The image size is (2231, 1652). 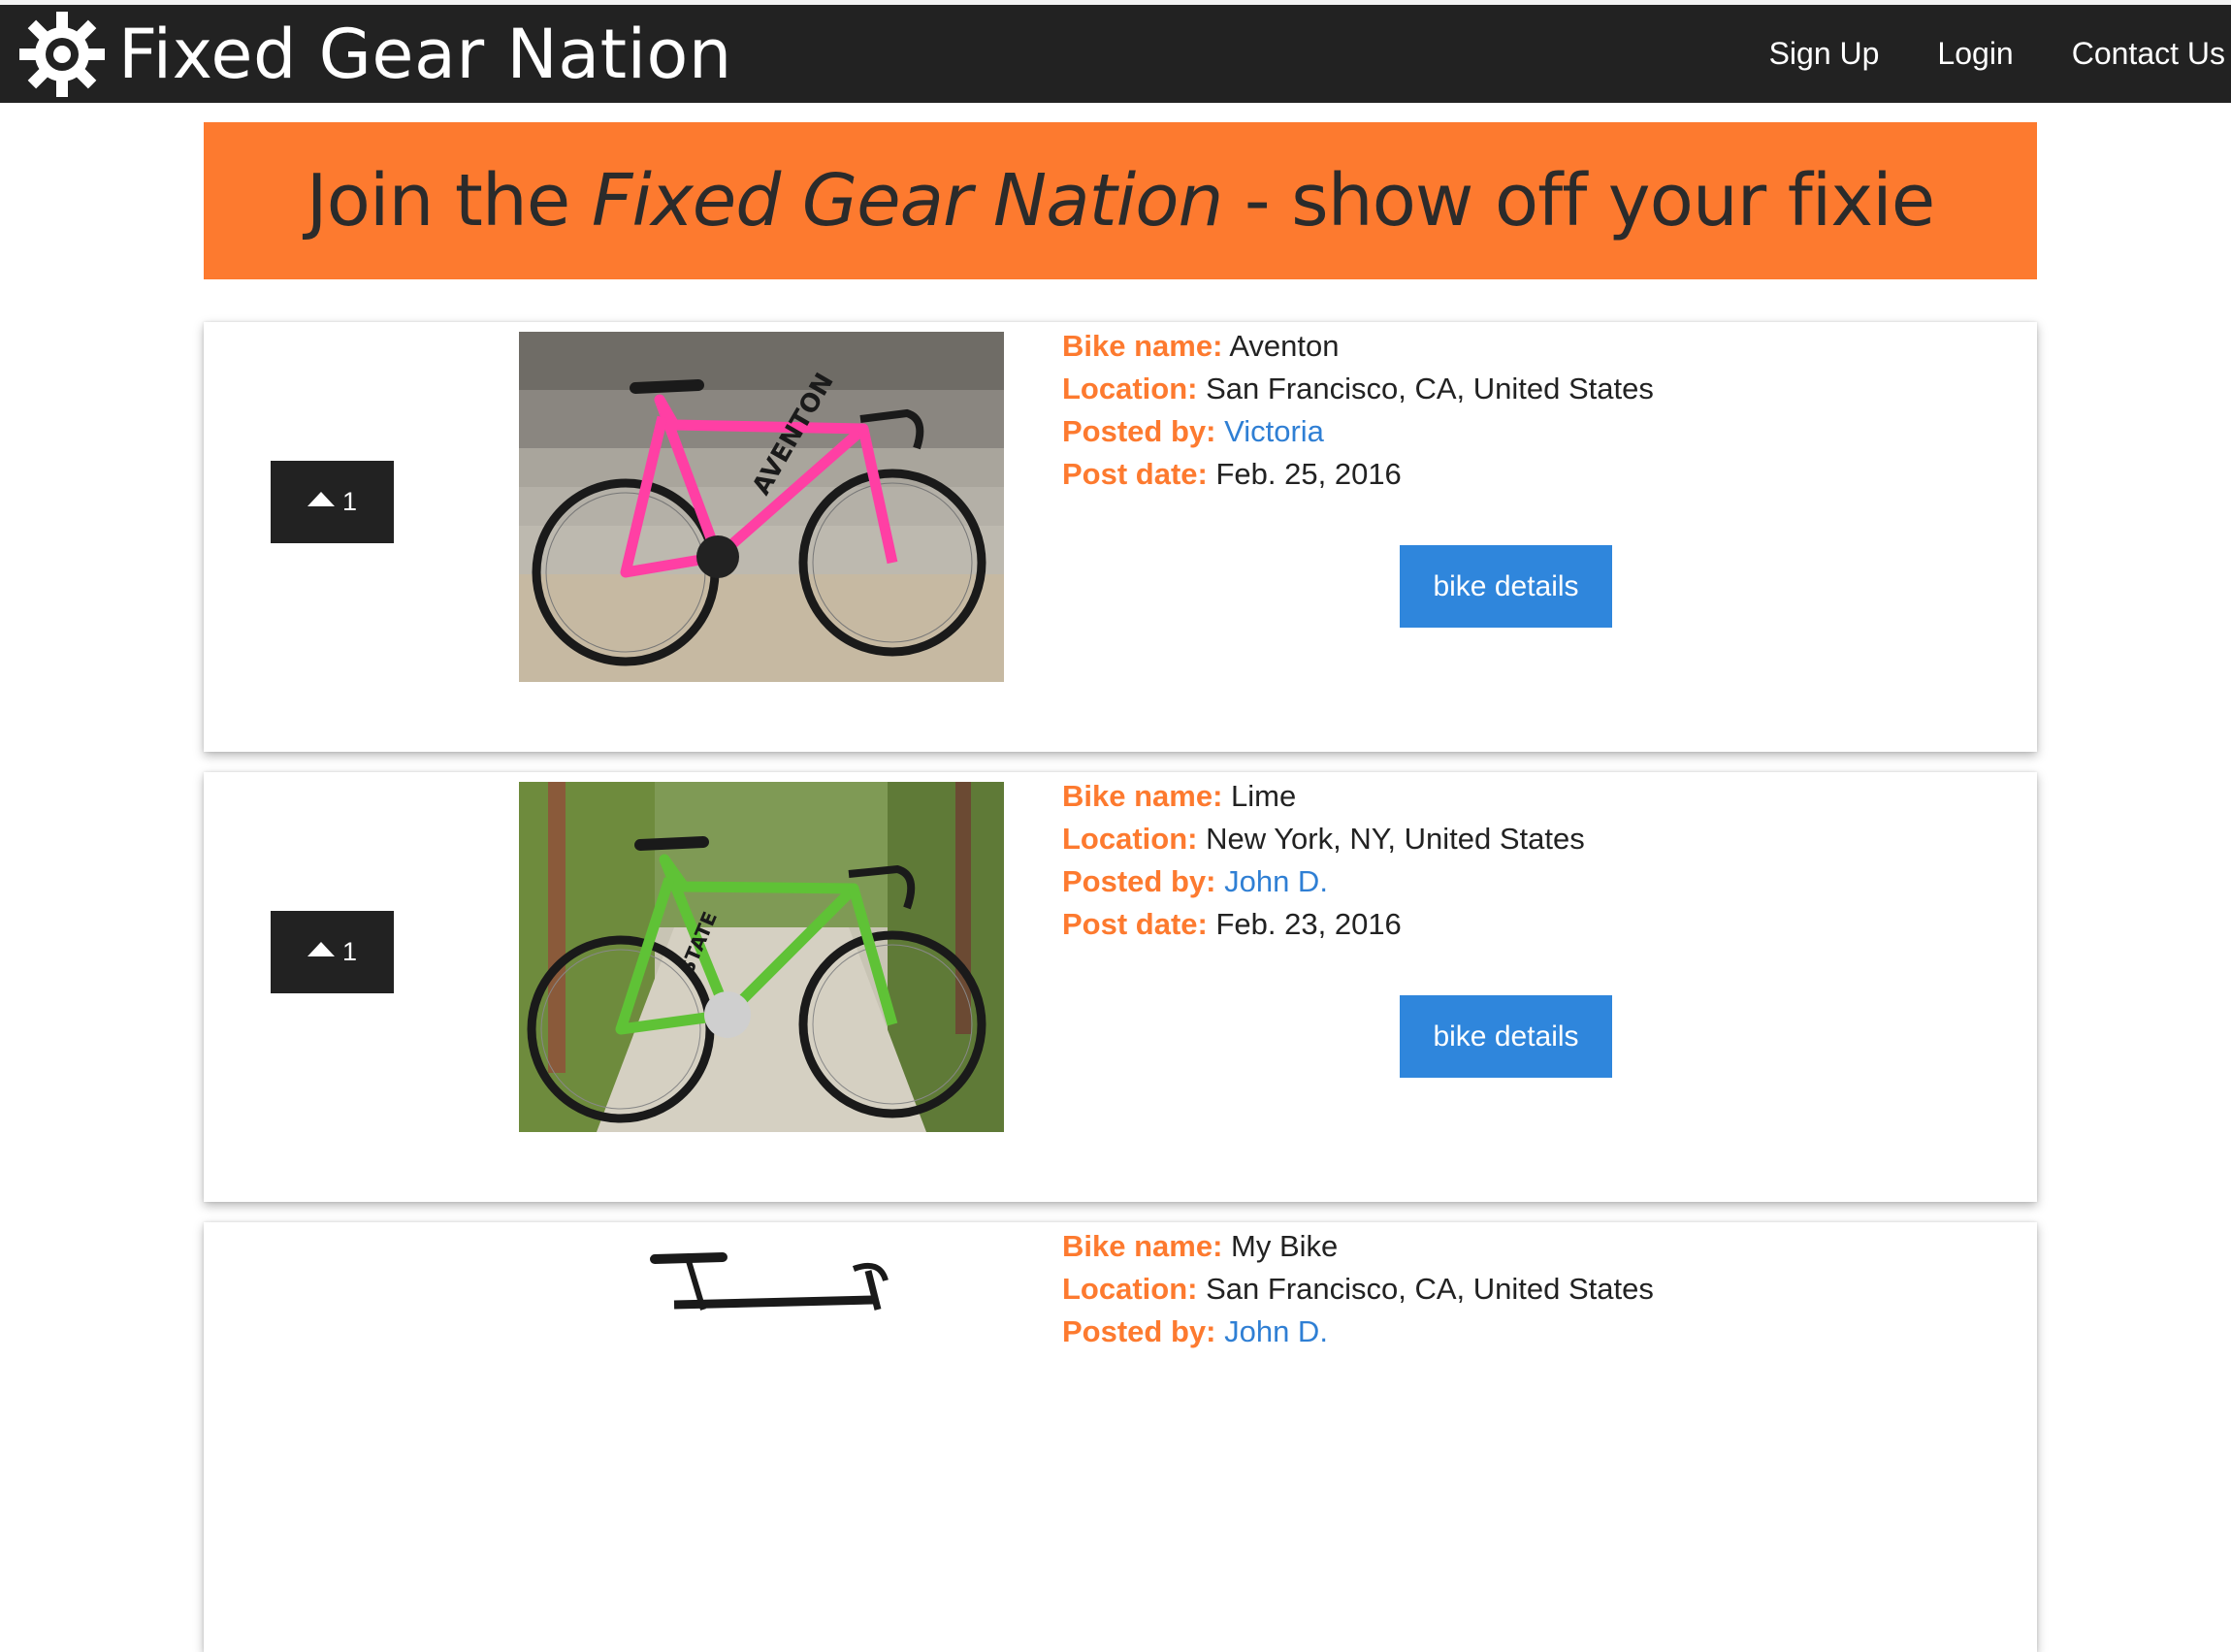 I want to click on nav-sign-up: Sign Up, so click(x=1824, y=54).